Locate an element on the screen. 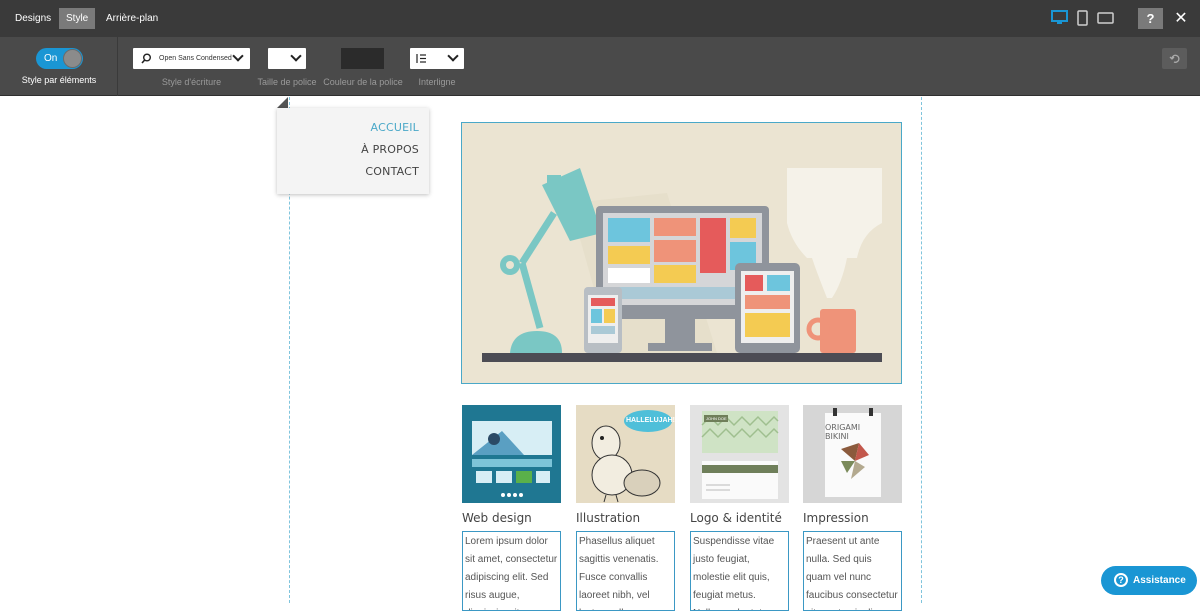  selection-marker is located at coordinates (282, 102).